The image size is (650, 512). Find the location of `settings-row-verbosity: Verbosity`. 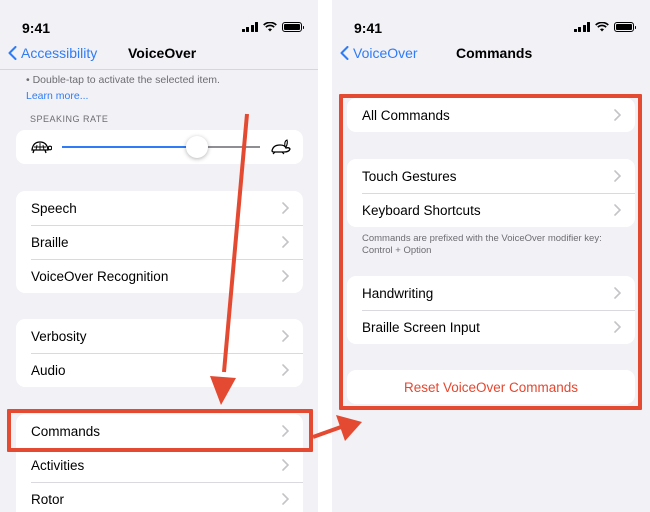

settings-row-verbosity: Verbosity is located at coordinates (159, 336).